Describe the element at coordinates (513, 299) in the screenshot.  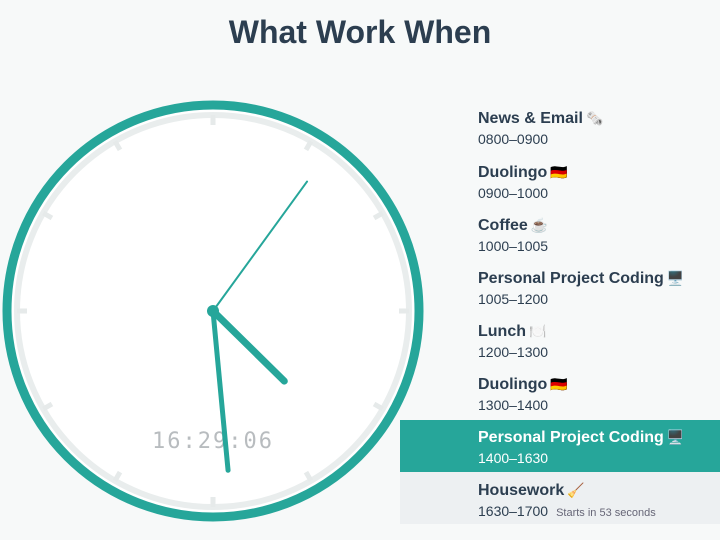
I see `schedule-item-time: 1005–1200` at that location.